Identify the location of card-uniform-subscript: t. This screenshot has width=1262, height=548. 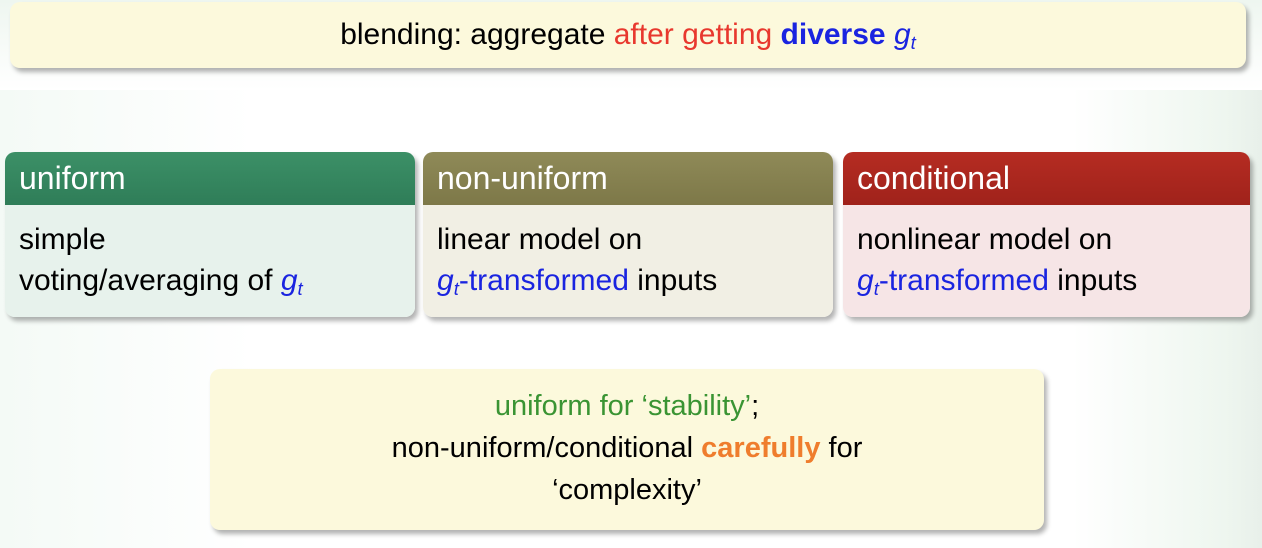
(300, 289).